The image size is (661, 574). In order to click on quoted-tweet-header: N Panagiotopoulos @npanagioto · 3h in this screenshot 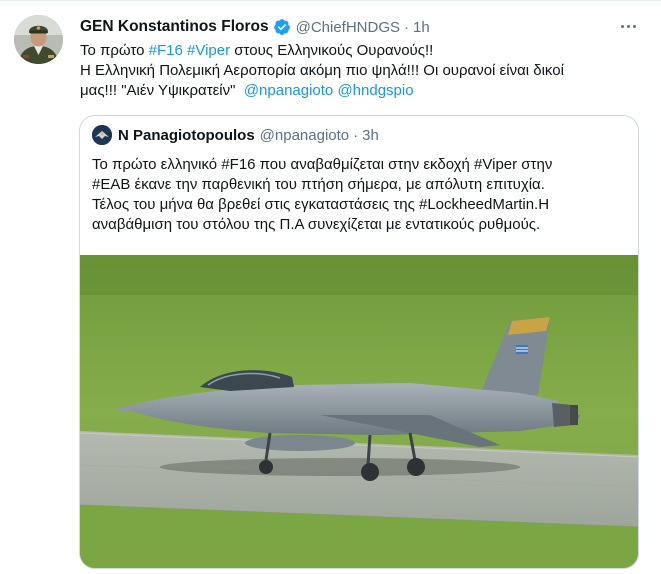, I will do `click(235, 135)`.